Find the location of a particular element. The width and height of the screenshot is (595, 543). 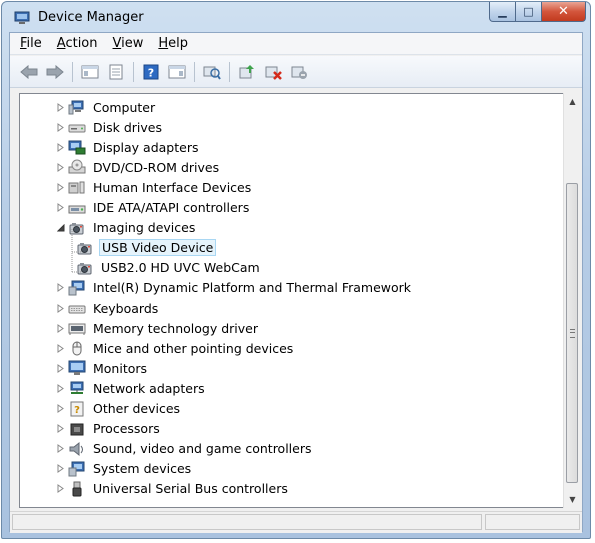

tree-item-label: Memory technology driver is located at coordinates (175, 328).